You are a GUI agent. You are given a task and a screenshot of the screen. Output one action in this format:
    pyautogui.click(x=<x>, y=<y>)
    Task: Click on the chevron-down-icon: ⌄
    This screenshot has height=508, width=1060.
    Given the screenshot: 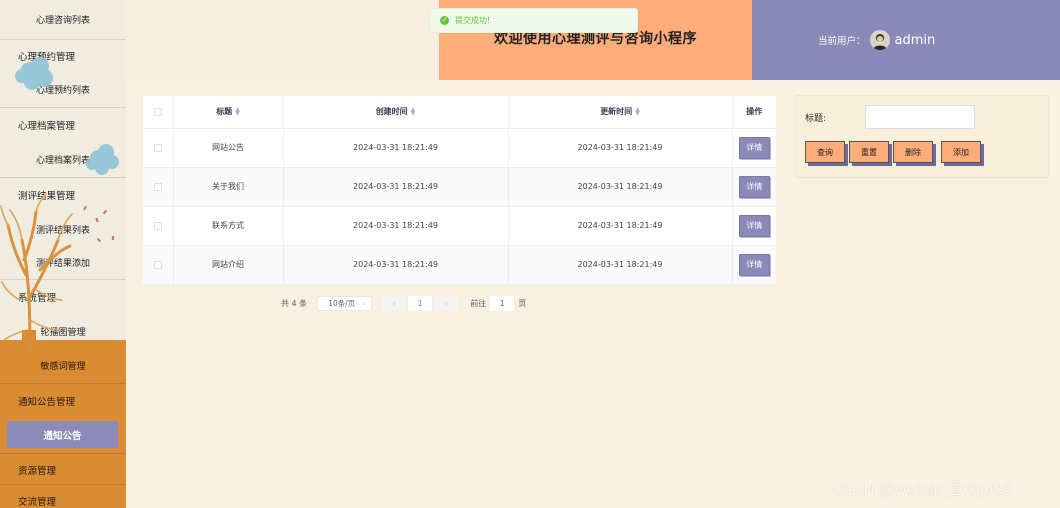 What is the action you would take?
    pyautogui.click(x=364, y=303)
    